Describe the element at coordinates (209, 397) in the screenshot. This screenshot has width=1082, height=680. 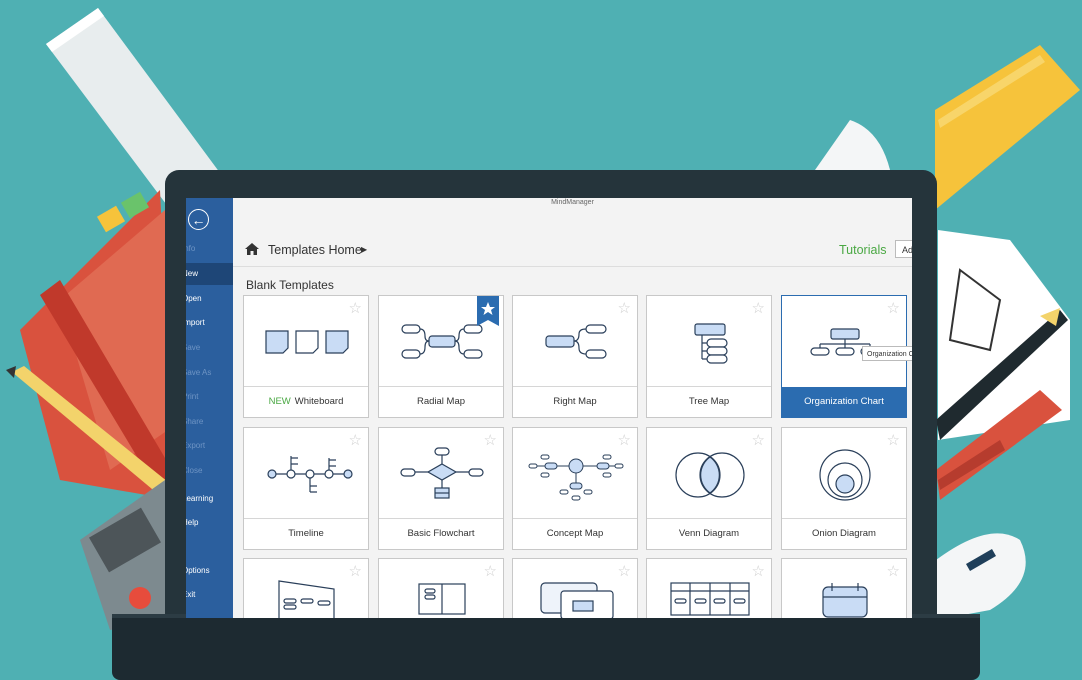
I see `sidebar-item-print: Print` at that location.